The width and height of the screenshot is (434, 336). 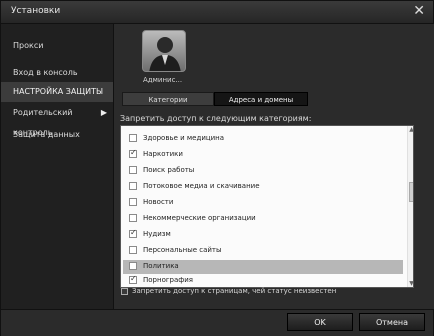 What do you see at coordinates (184, 138) in the screenshot?
I see `list-item-label: Здоровье и медицина` at bounding box center [184, 138].